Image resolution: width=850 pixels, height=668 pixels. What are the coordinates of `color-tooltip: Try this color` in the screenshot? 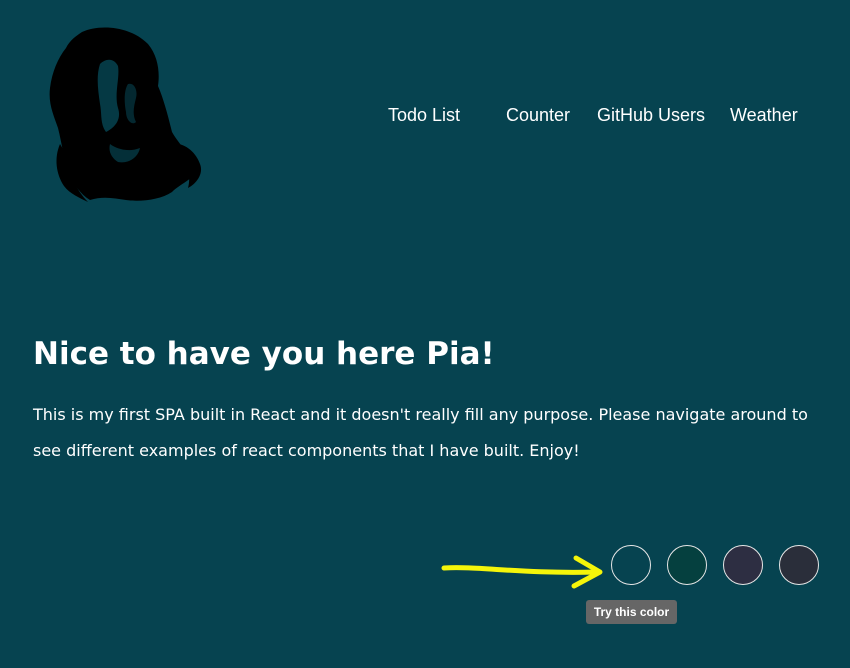 It's located at (631, 612).